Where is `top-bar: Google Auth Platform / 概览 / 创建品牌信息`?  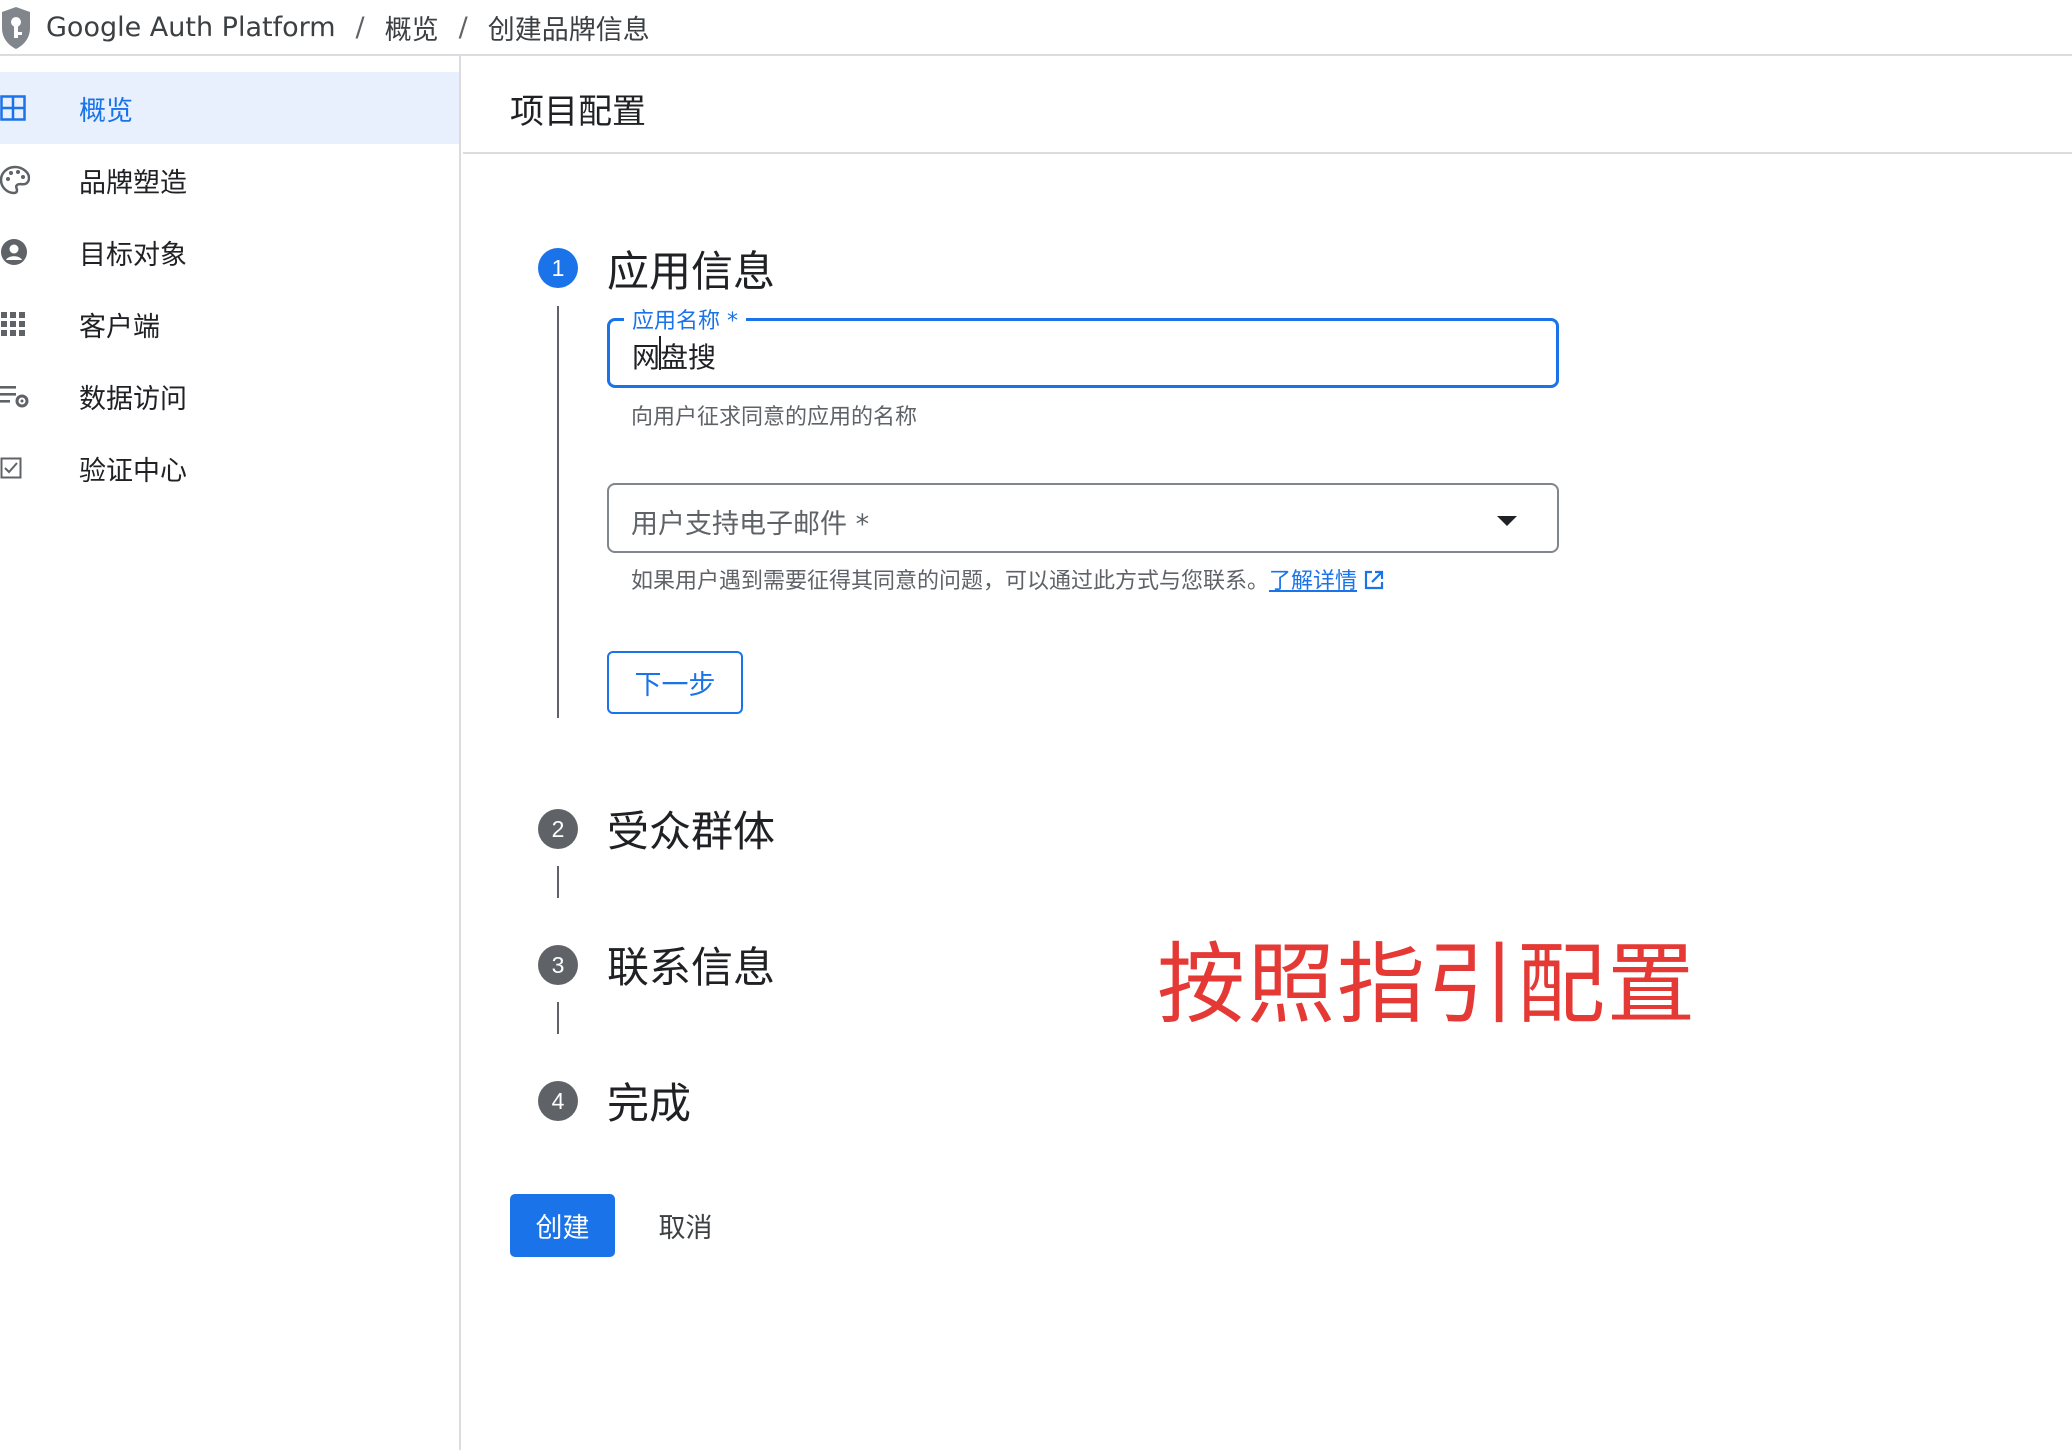
top-bar: Google Auth Platform / 概览 / 创建品牌信息 is located at coordinates (1036, 28).